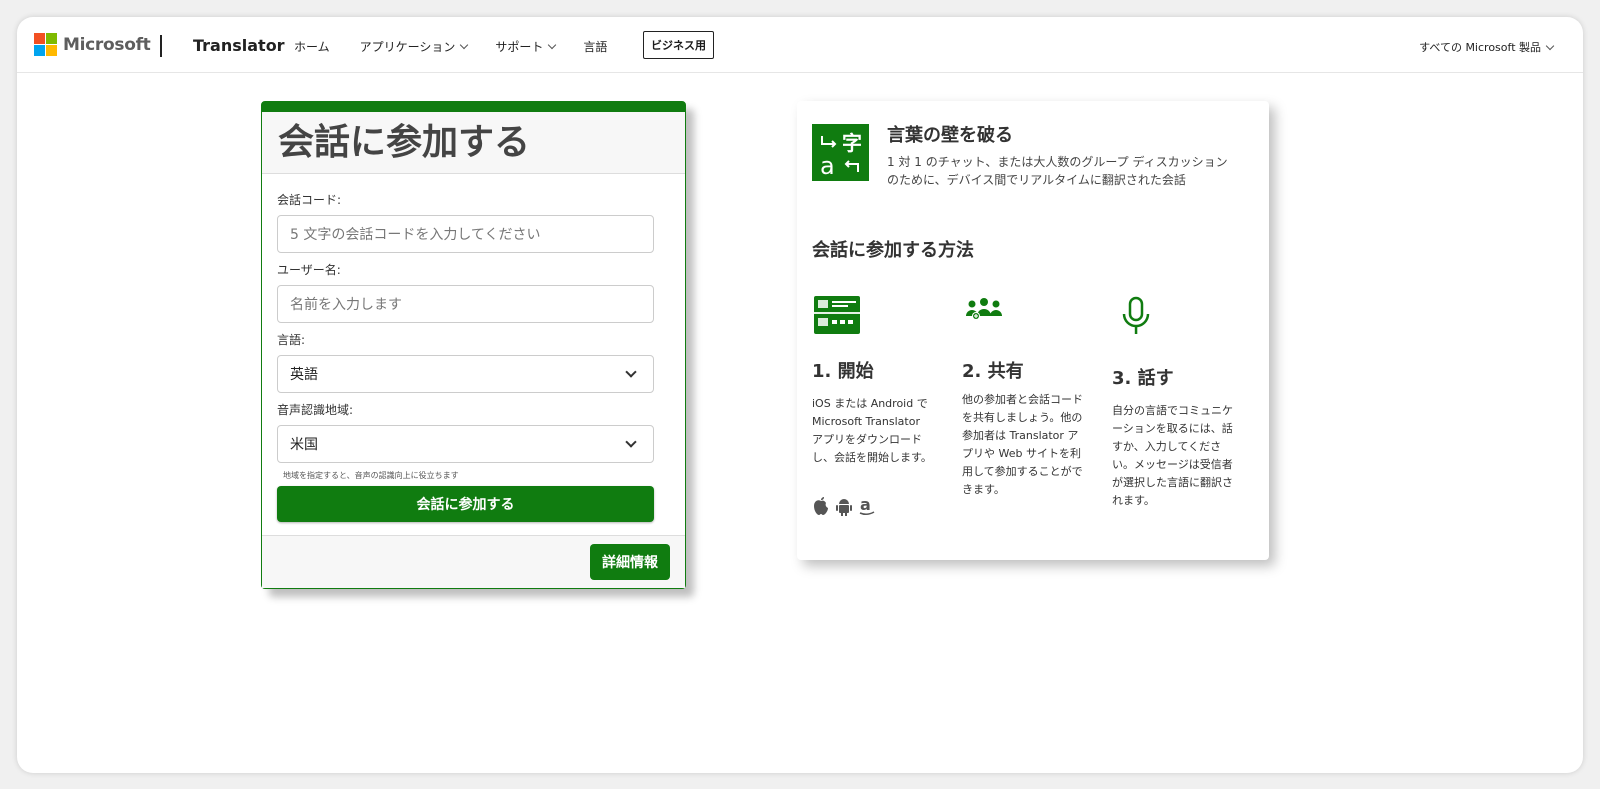 Image resolution: width=1600 pixels, height=789 pixels. Describe the element at coordinates (304, 375) in the screenshot. I see `language-value: 英語` at that location.